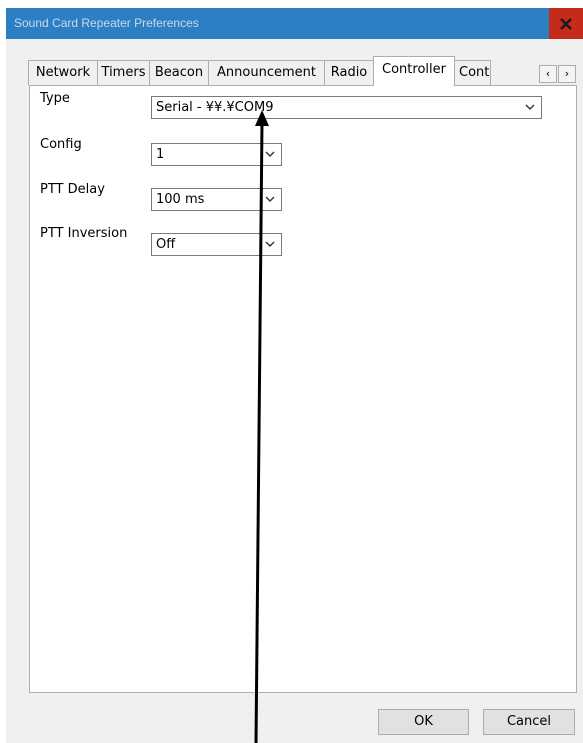 The image size is (583, 743). Describe the element at coordinates (266, 72) in the screenshot. I see `tab-announcement: Announcement` at that location.